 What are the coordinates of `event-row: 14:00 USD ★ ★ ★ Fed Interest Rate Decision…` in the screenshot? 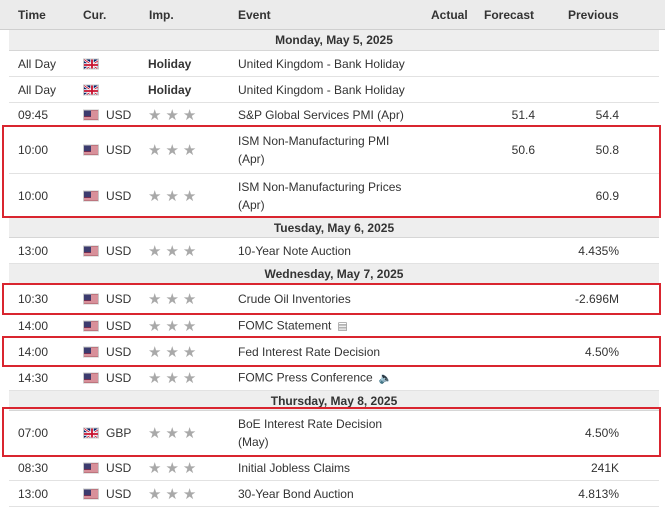 It's located at (334, 352).